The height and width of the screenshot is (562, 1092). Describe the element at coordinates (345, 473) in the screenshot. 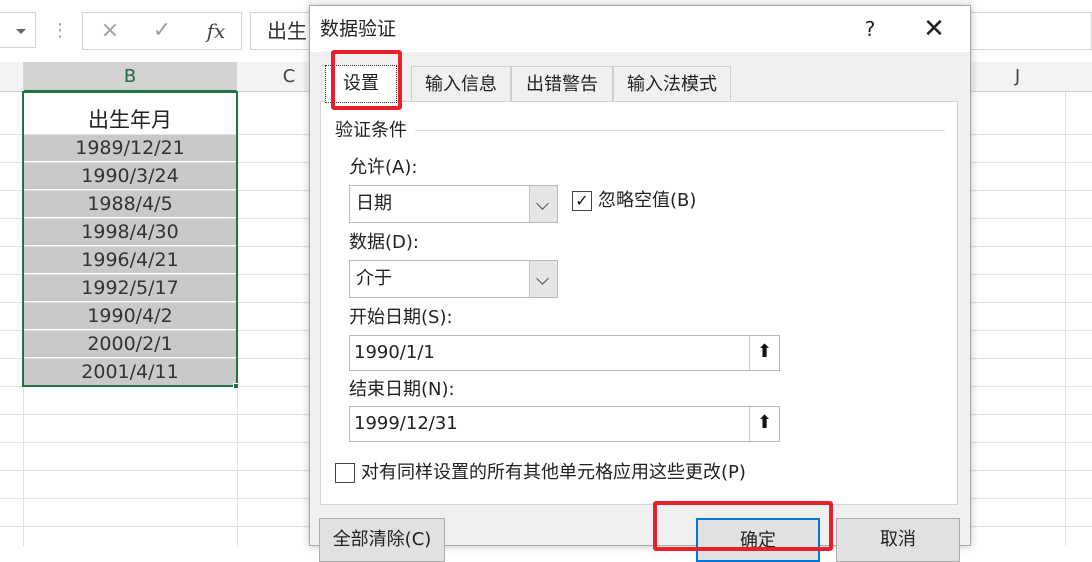

I see `apply-all-checkbox` at that location.